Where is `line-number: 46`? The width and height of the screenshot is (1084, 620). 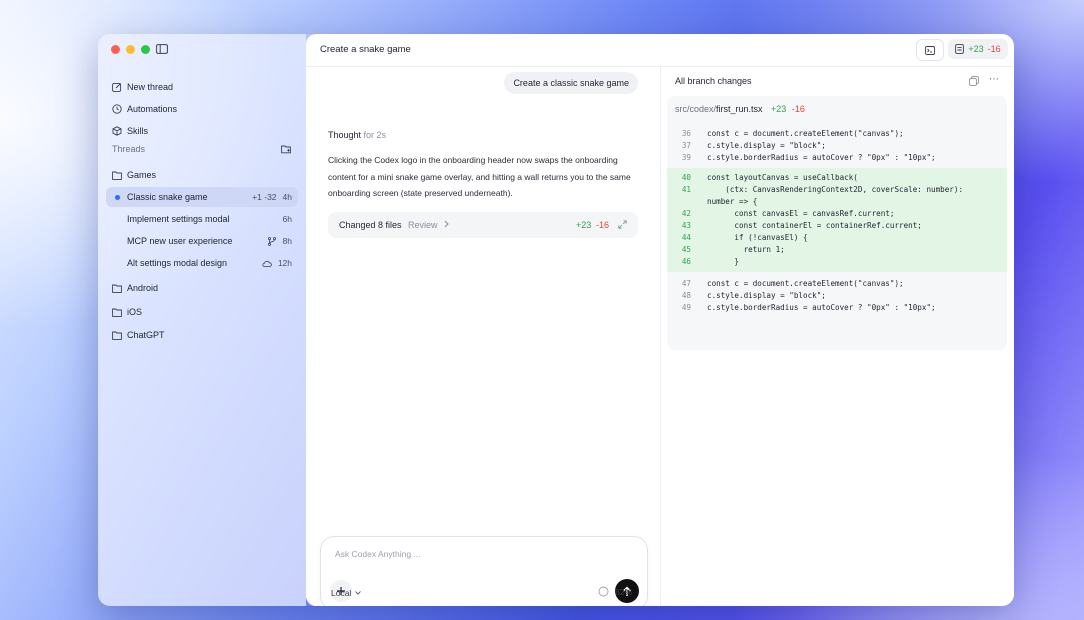 line-number: 46 is located at coordinates (686, 261).